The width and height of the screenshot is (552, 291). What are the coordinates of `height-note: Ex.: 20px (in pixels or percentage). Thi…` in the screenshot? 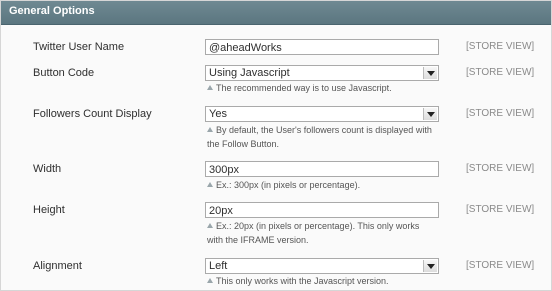 It's located at (313, 233).